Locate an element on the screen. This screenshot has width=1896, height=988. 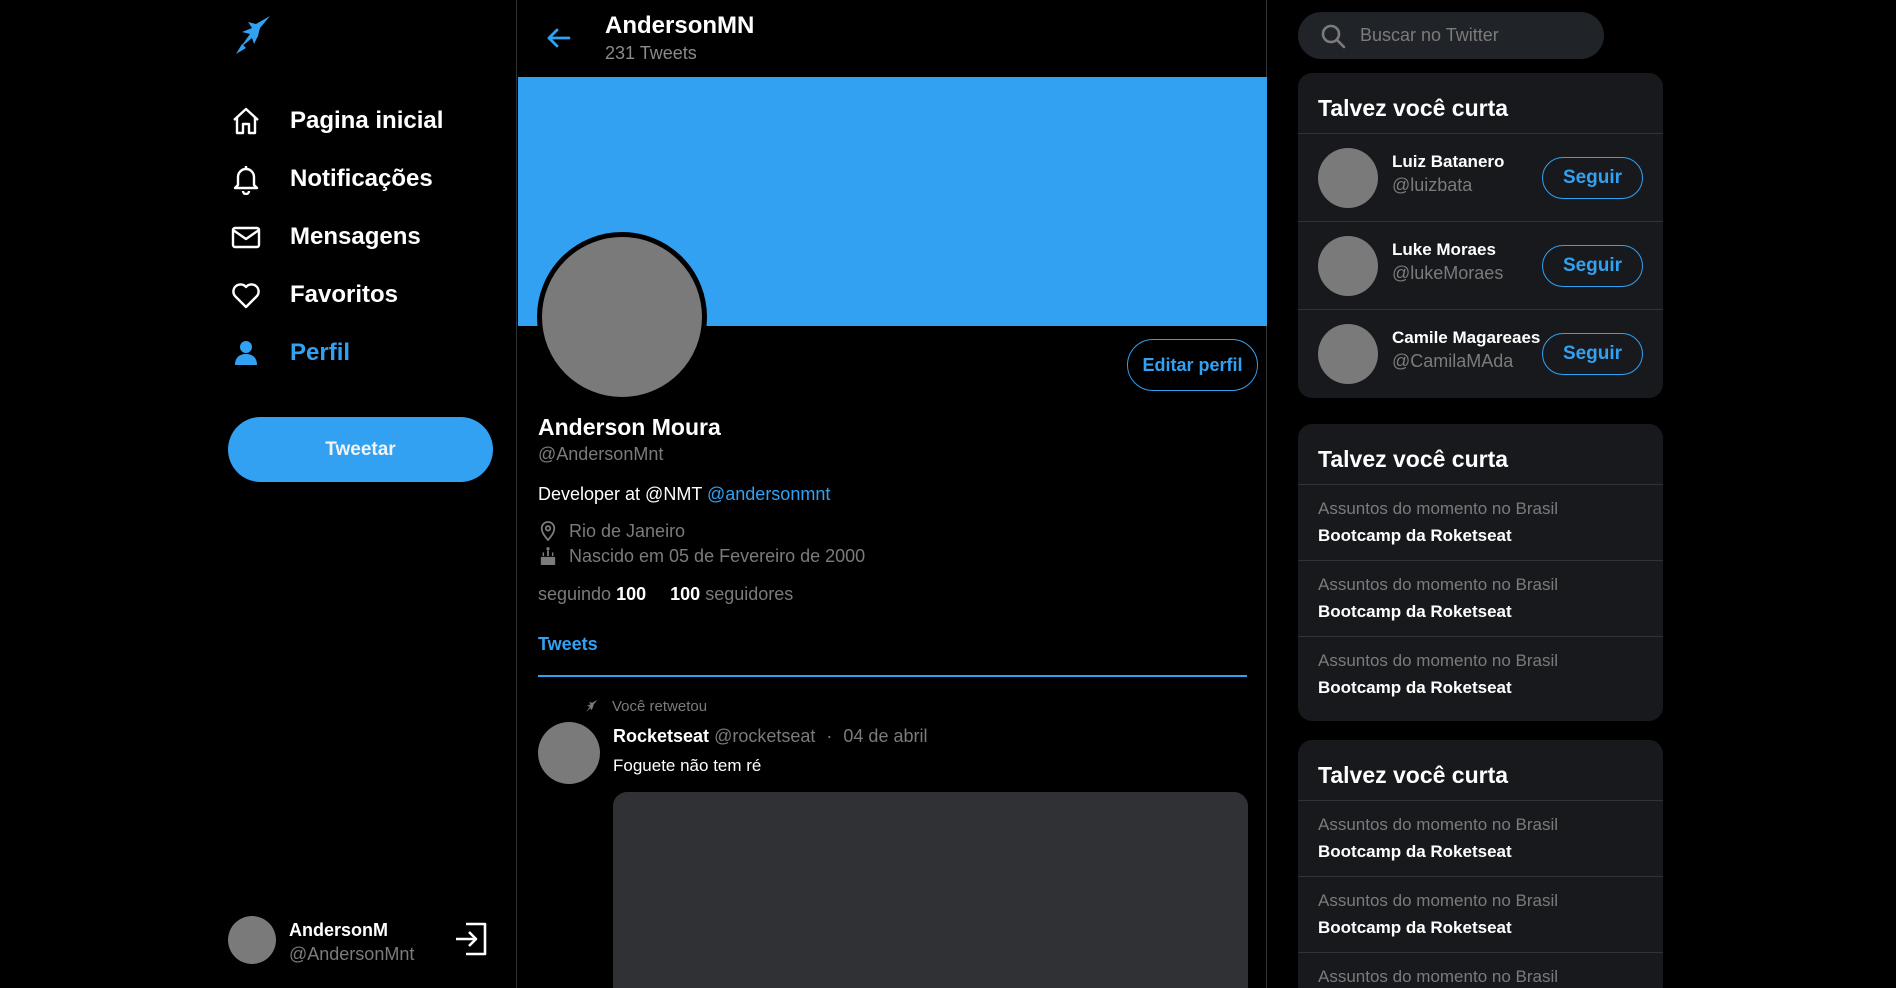
follow-suggestion: Luke Moraes @lukeMoraes Seguir is located at coordinates (1480, 266).